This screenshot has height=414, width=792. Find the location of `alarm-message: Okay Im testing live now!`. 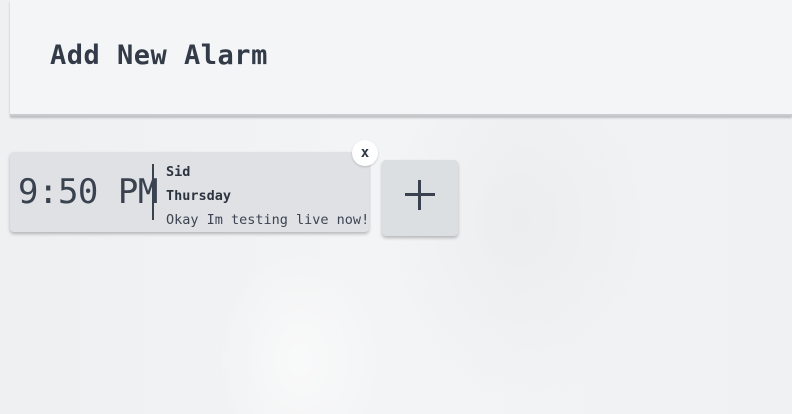

alarm-message: Okay Im testing live now! is located at coordinates (268, 220).